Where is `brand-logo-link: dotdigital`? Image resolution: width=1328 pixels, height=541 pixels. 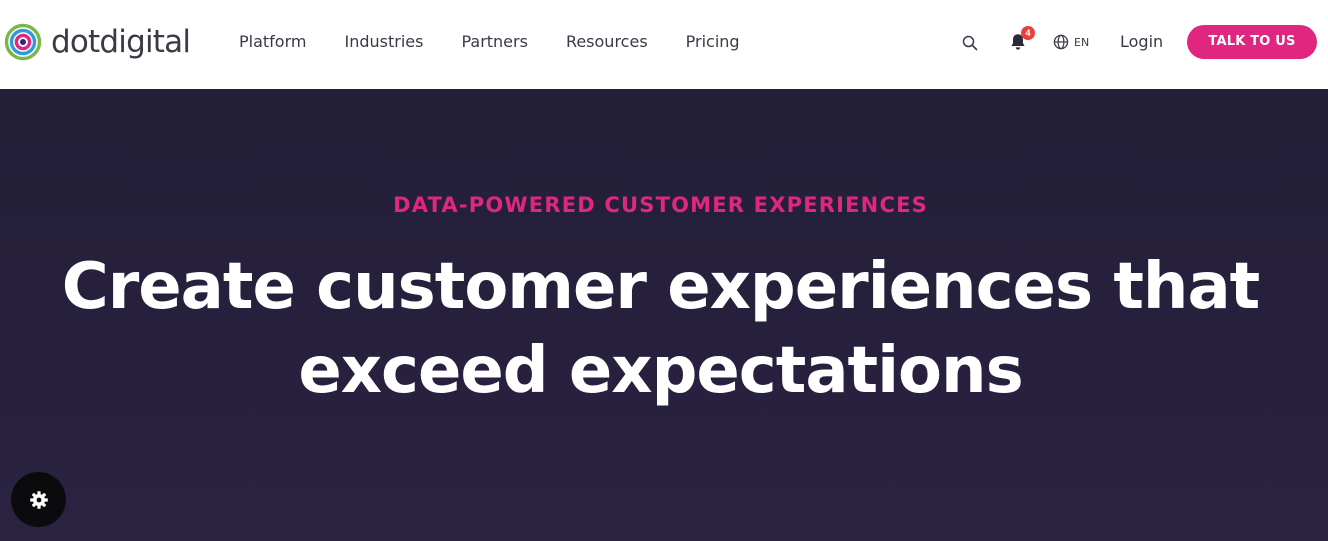 brand-logo-link: dotdigital is located at coordinates (97, 42).